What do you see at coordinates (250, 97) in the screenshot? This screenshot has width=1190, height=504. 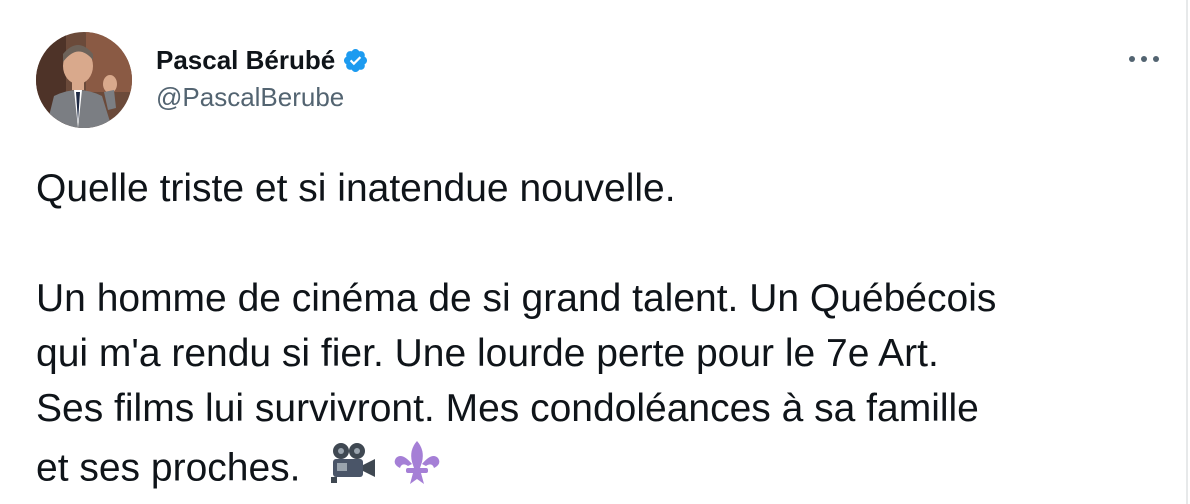 I see `author-handle: @PascalBerube` at bounding box center [250, 97].